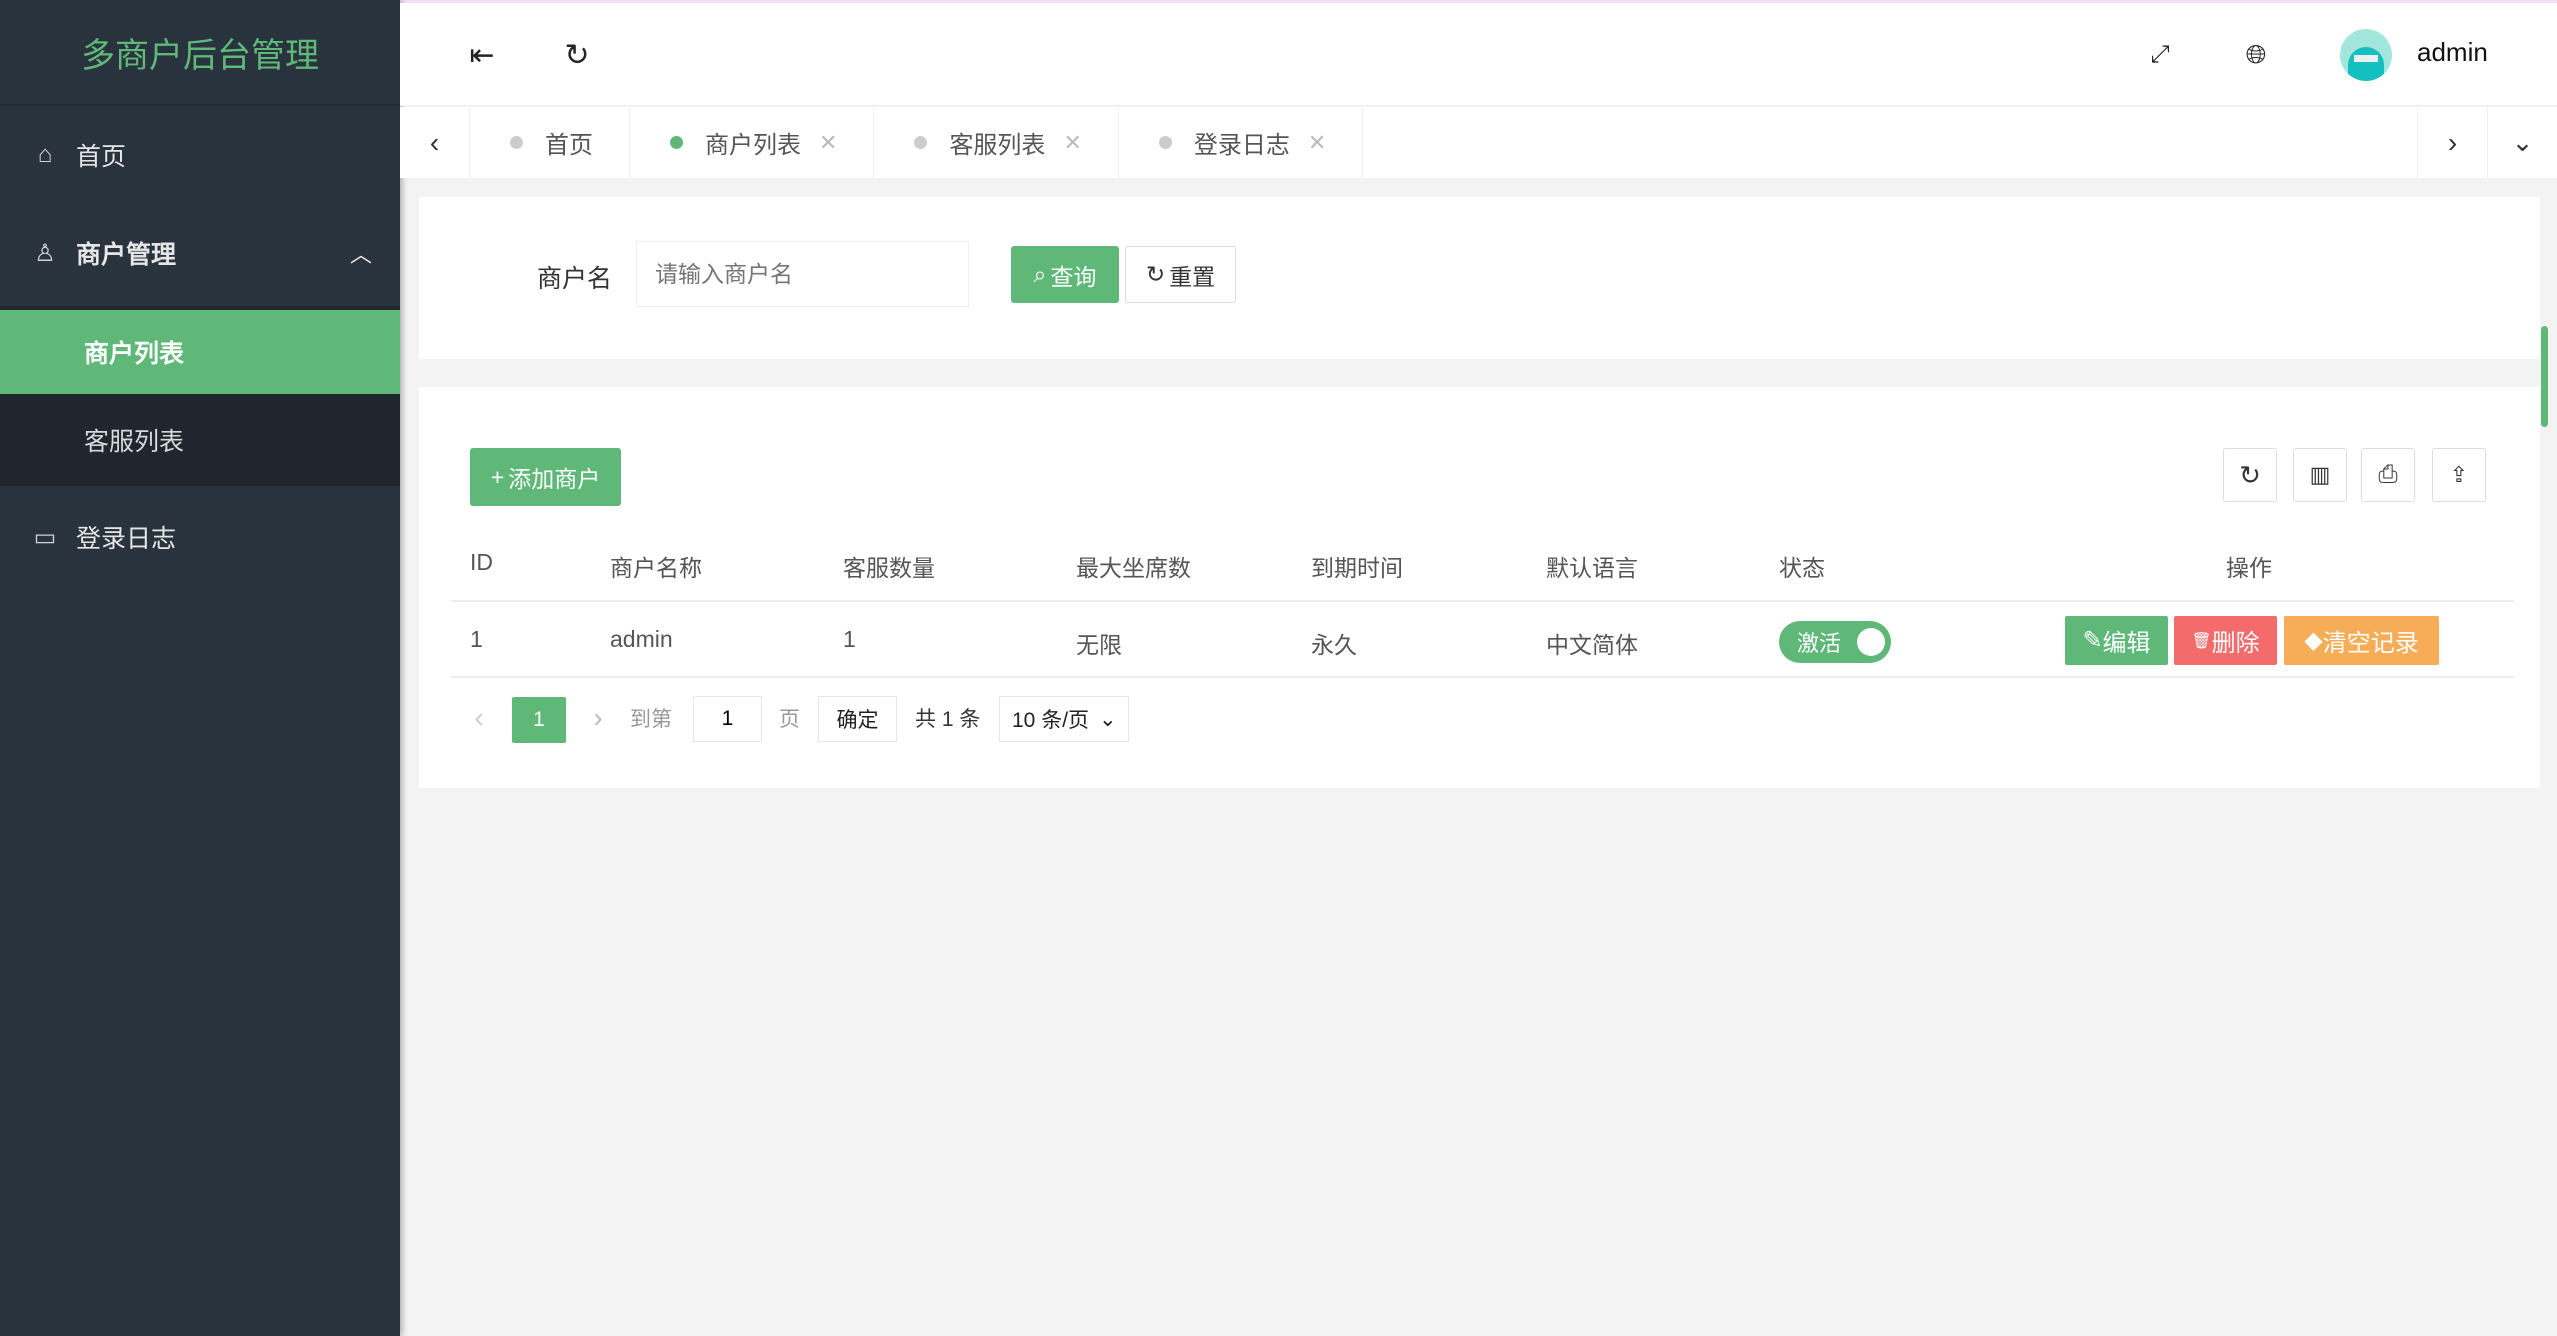 The width and height of the screenshot is (2557, 1336). I want to click on sidebar-item-label: 首页, so click(101, 157).